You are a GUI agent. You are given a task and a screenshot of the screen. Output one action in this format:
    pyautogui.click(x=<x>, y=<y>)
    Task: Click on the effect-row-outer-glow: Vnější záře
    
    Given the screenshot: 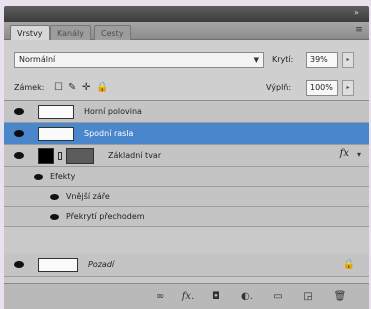 What is the action you would take?
    pyautogui.click(x=186, y=197)
    